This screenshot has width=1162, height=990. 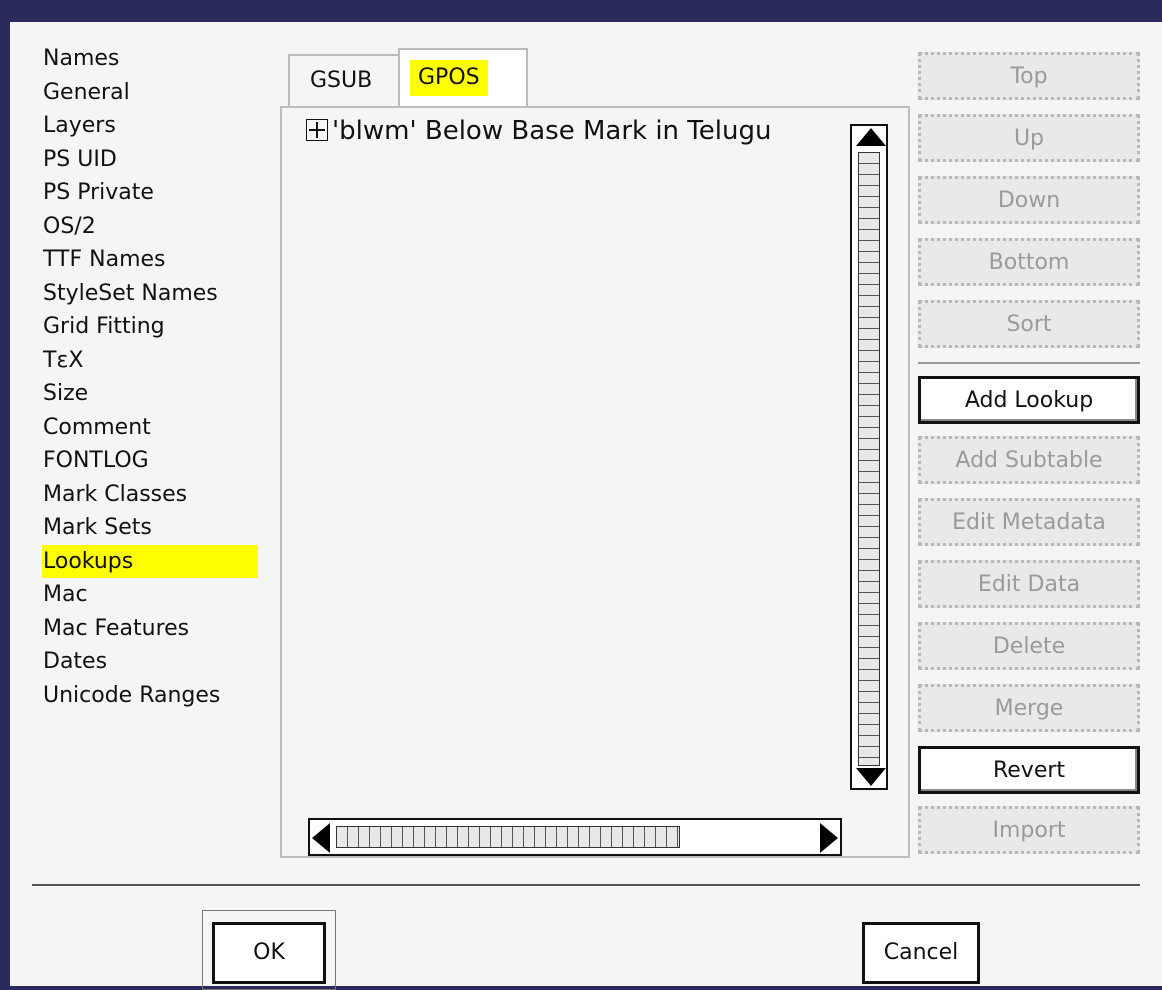 What do you see at coordinates (1029, 708) in the screenshot?
I see `merge-button: Merge` at bounding box center [1029, 708].